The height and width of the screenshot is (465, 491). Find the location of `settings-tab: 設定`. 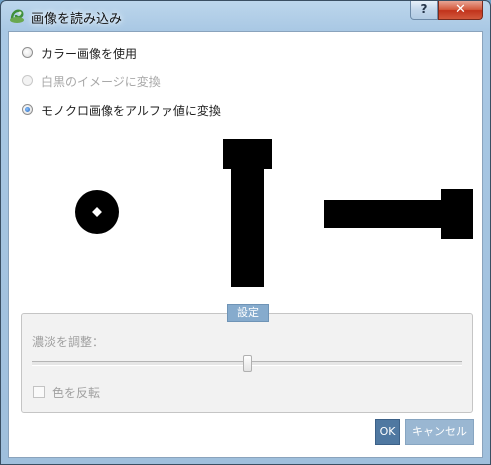

settings-tab: 設定 is located at coordinates (248, 313).